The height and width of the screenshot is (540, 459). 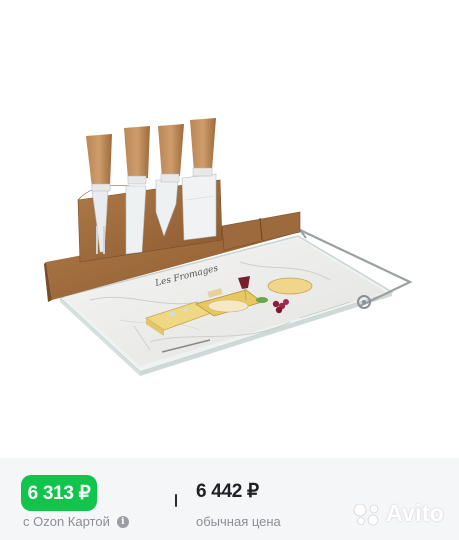 I want to click on ozon-card-price-badge: 6 313 ₽, so click(x=59, y=493).